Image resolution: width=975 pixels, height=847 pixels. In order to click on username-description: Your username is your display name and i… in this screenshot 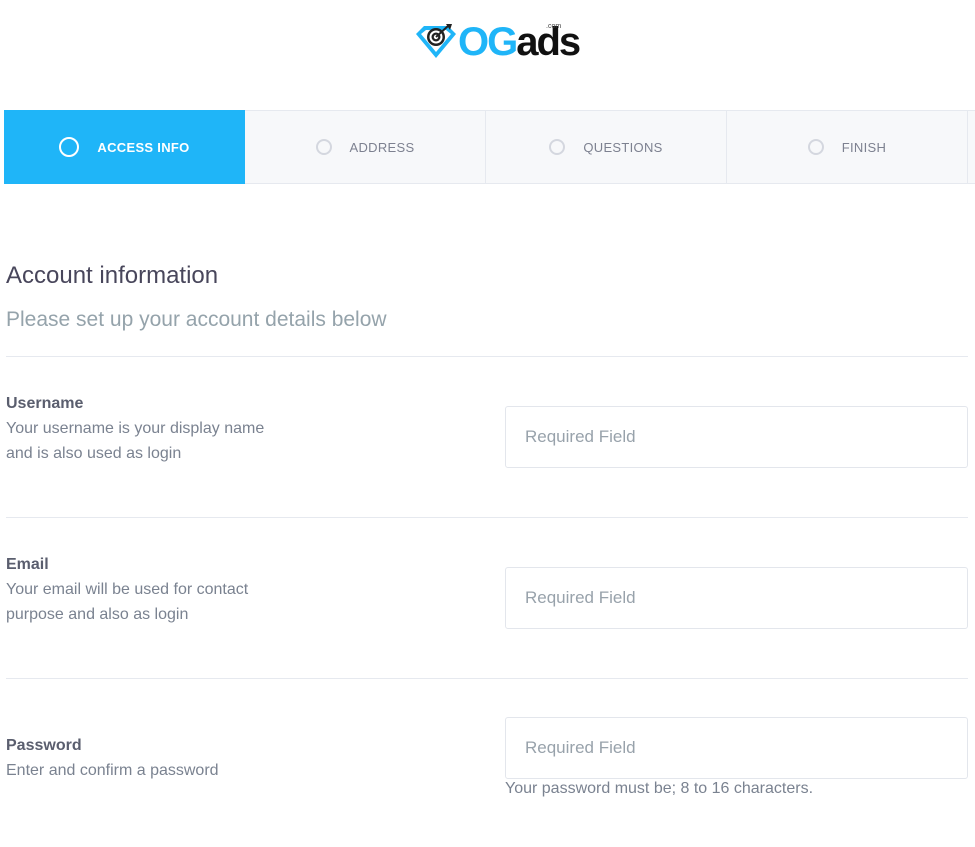, I will do `click(156, 441)`.